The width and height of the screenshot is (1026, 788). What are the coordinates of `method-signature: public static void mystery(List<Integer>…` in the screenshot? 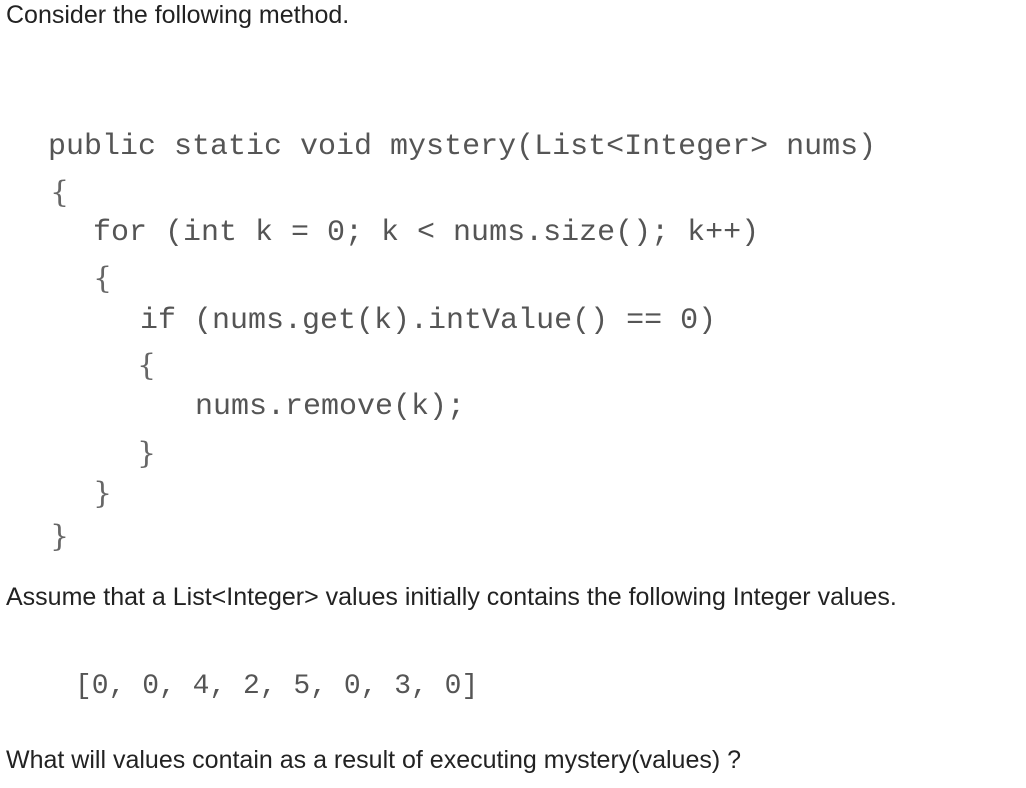 It's located at (462, 147).